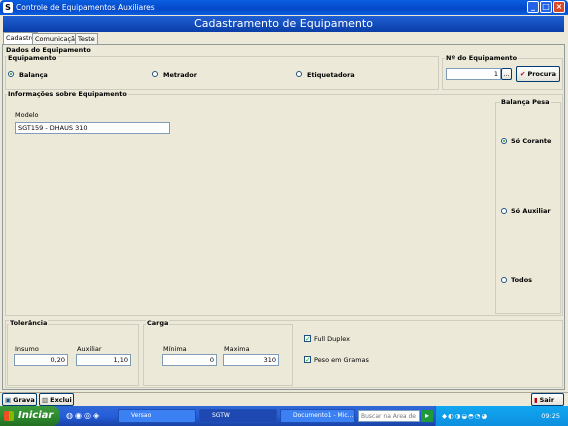  What do you see at coordinates (531, 141) in the screenshot?
I see `radio-so-corante-label: Só Corante` at bounding box center [531, 141].